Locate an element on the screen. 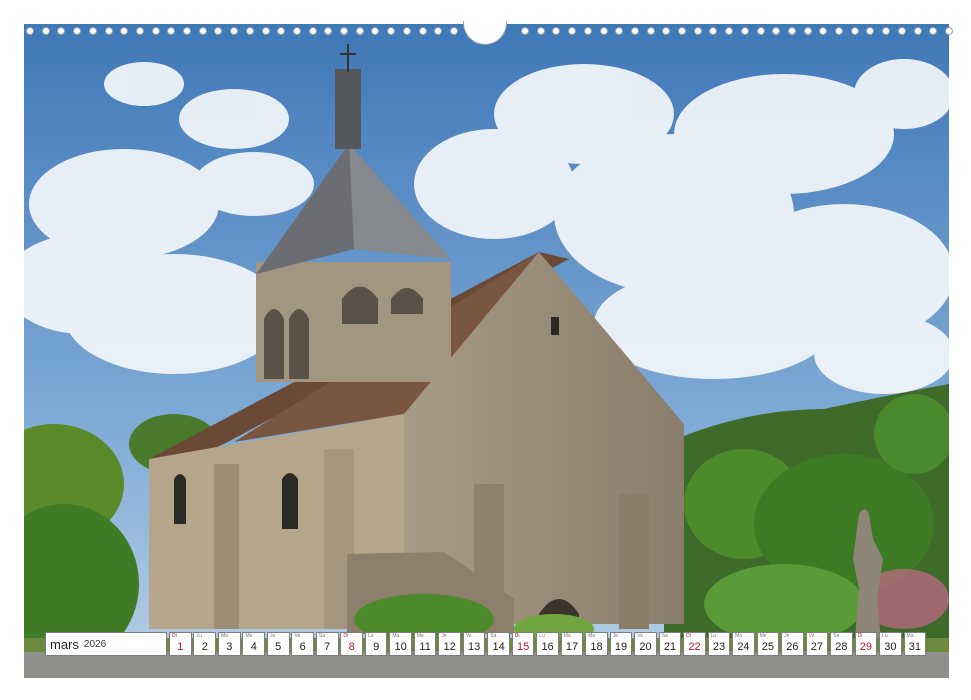  day-number: 29 is located at coordinates (865, 647).